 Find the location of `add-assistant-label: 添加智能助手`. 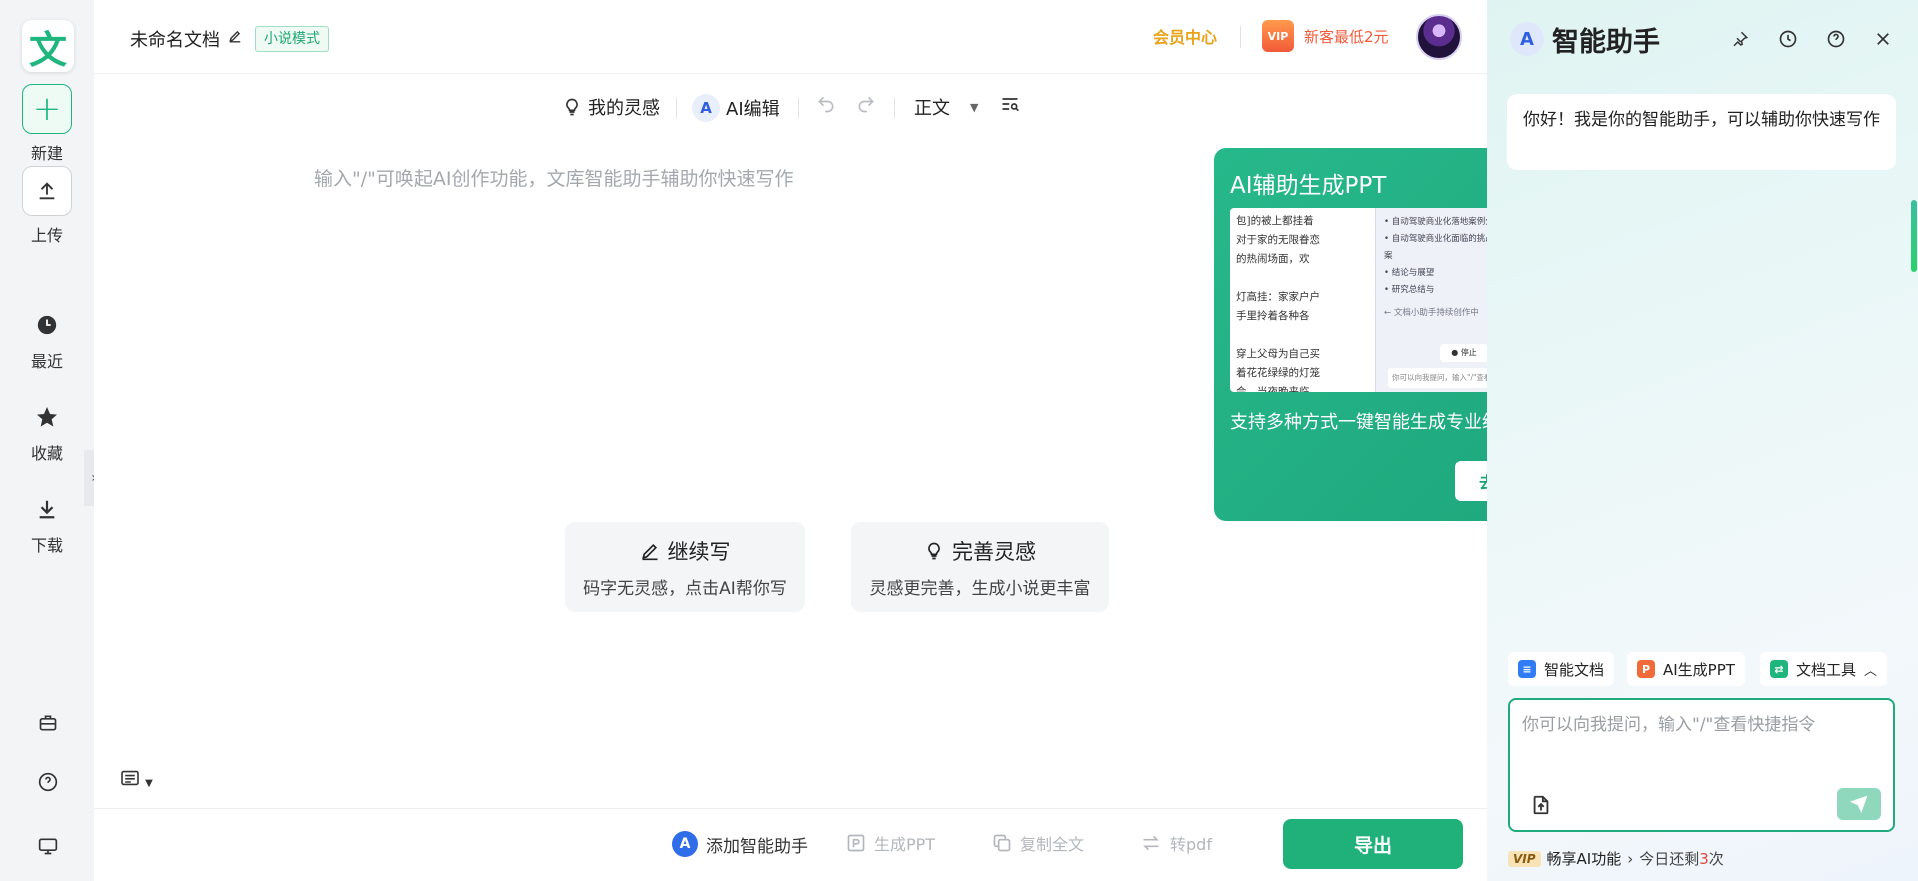

add-assistant-label: 添加智能助手 is located at coordinates (757, 846).